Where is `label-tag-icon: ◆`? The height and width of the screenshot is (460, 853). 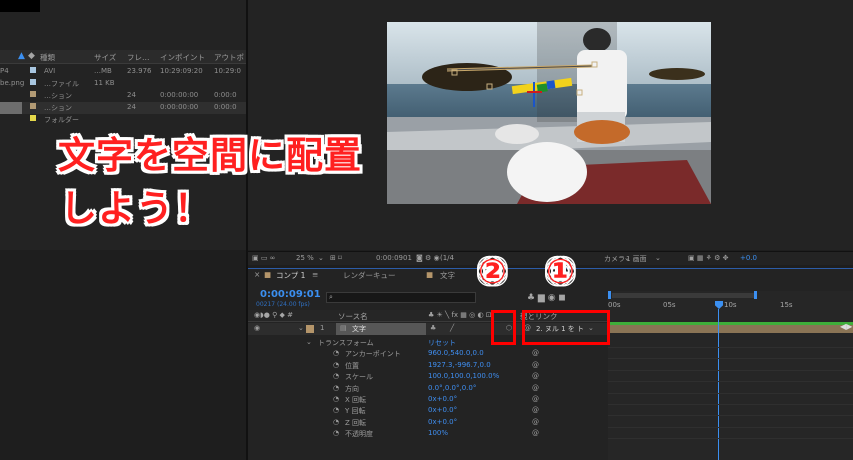
label-tag-icon: ◆ is located at coordinates (31, 56).